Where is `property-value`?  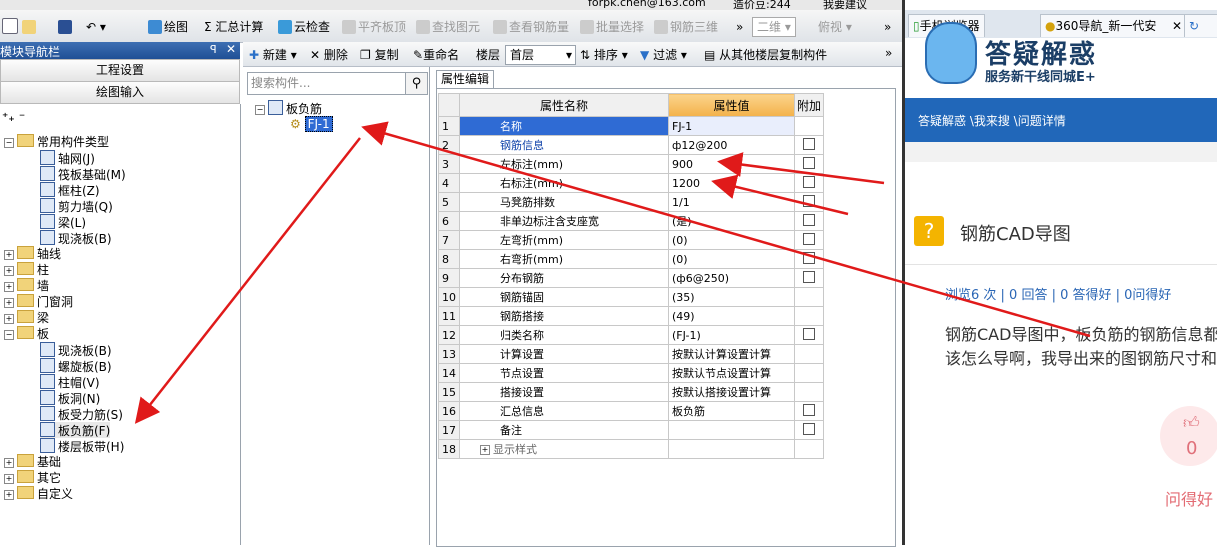
property-value is located at coordinates (731, 430).